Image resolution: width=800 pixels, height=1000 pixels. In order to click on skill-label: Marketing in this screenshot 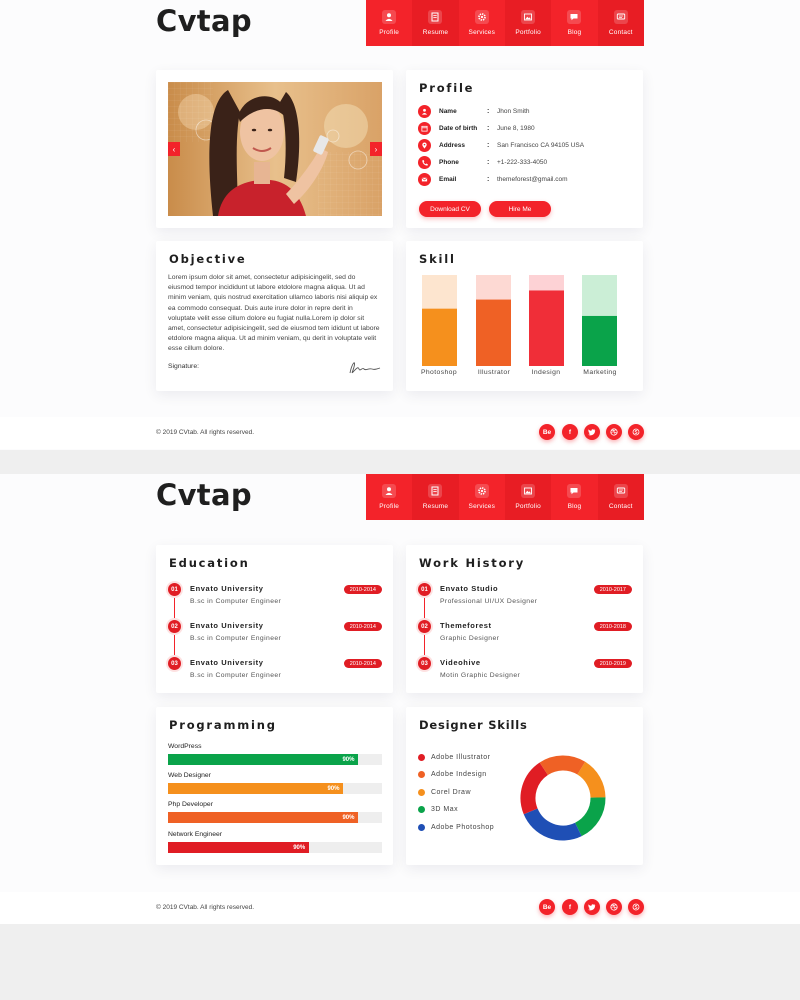, I will do `click(600, 372)`.